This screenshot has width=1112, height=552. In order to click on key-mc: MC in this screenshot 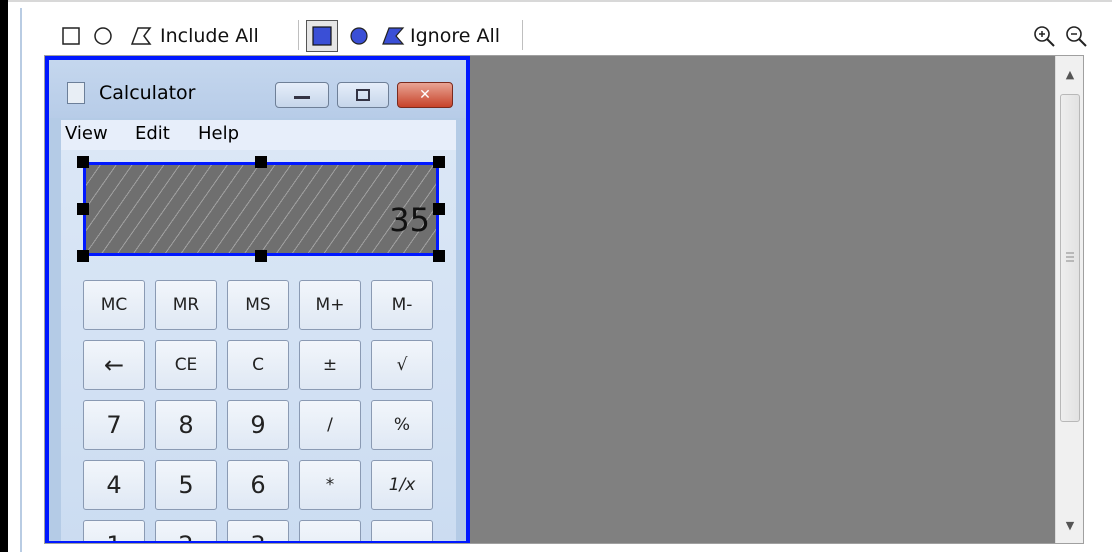, I will do `click(114, 305)`.